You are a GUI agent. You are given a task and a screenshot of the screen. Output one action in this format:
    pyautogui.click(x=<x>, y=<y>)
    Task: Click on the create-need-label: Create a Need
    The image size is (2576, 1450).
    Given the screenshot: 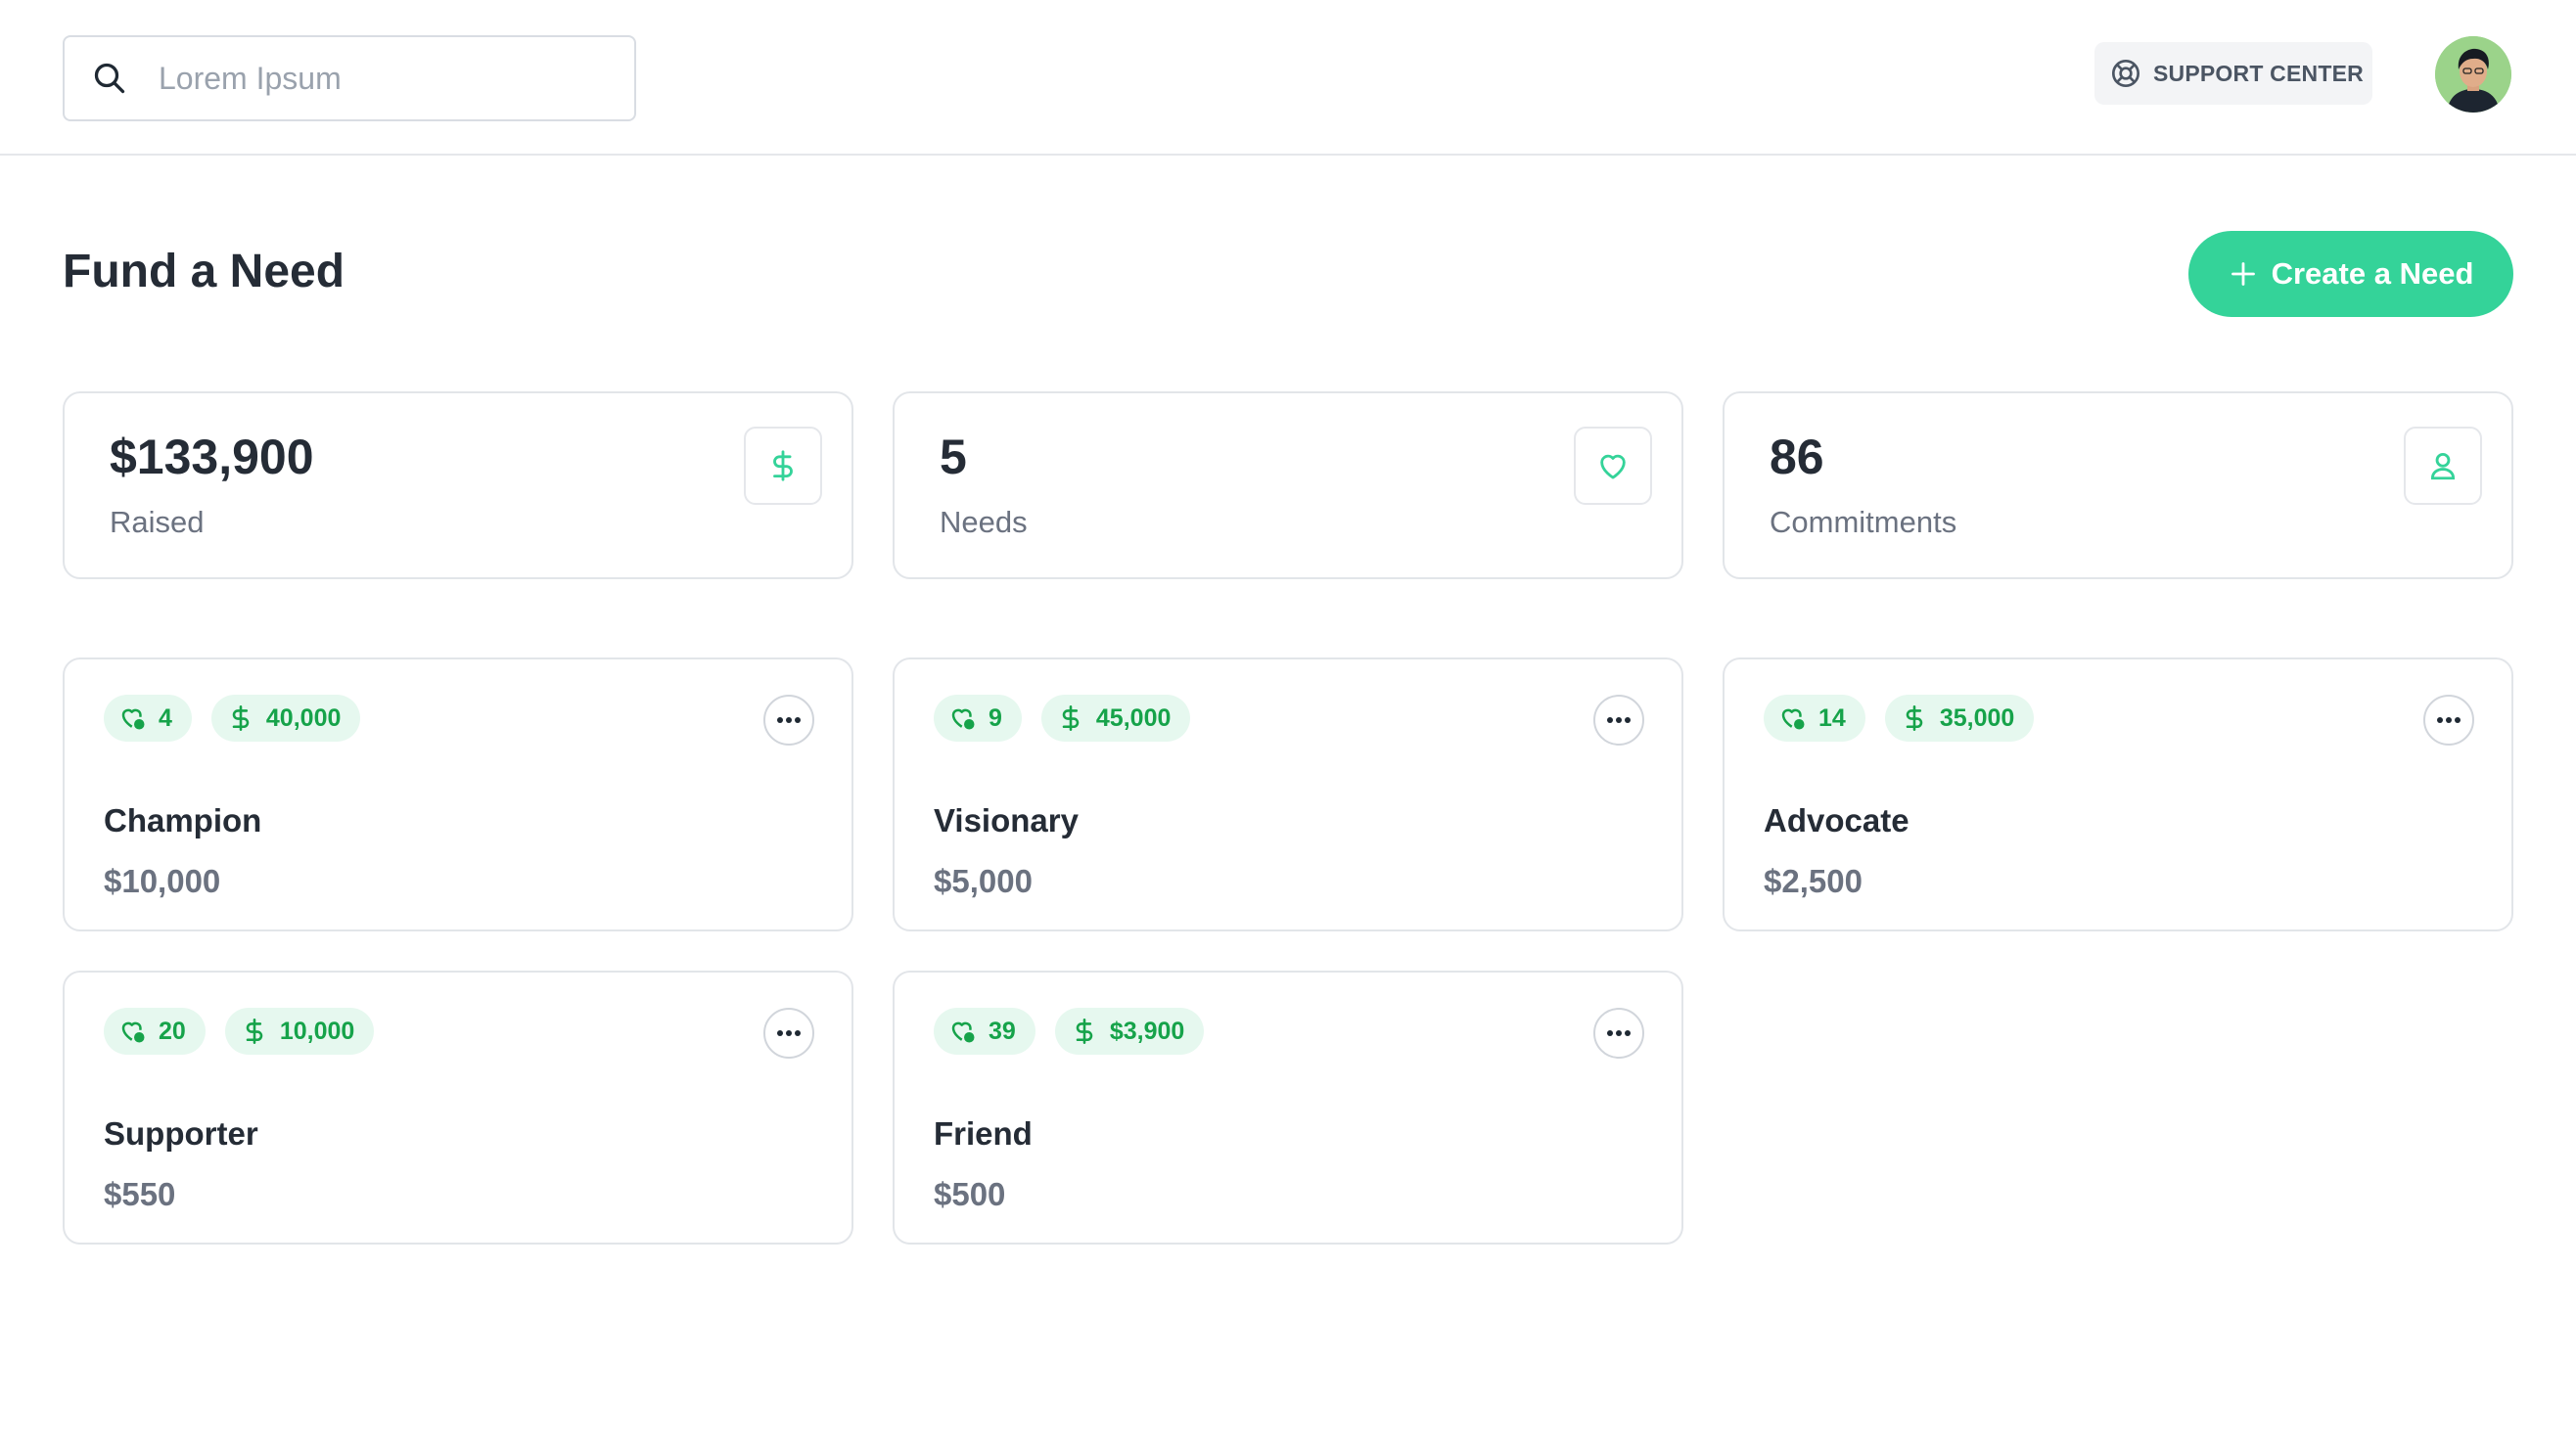 What is the action you would take?
    pyautogui.click(x=2372, y=273)
    